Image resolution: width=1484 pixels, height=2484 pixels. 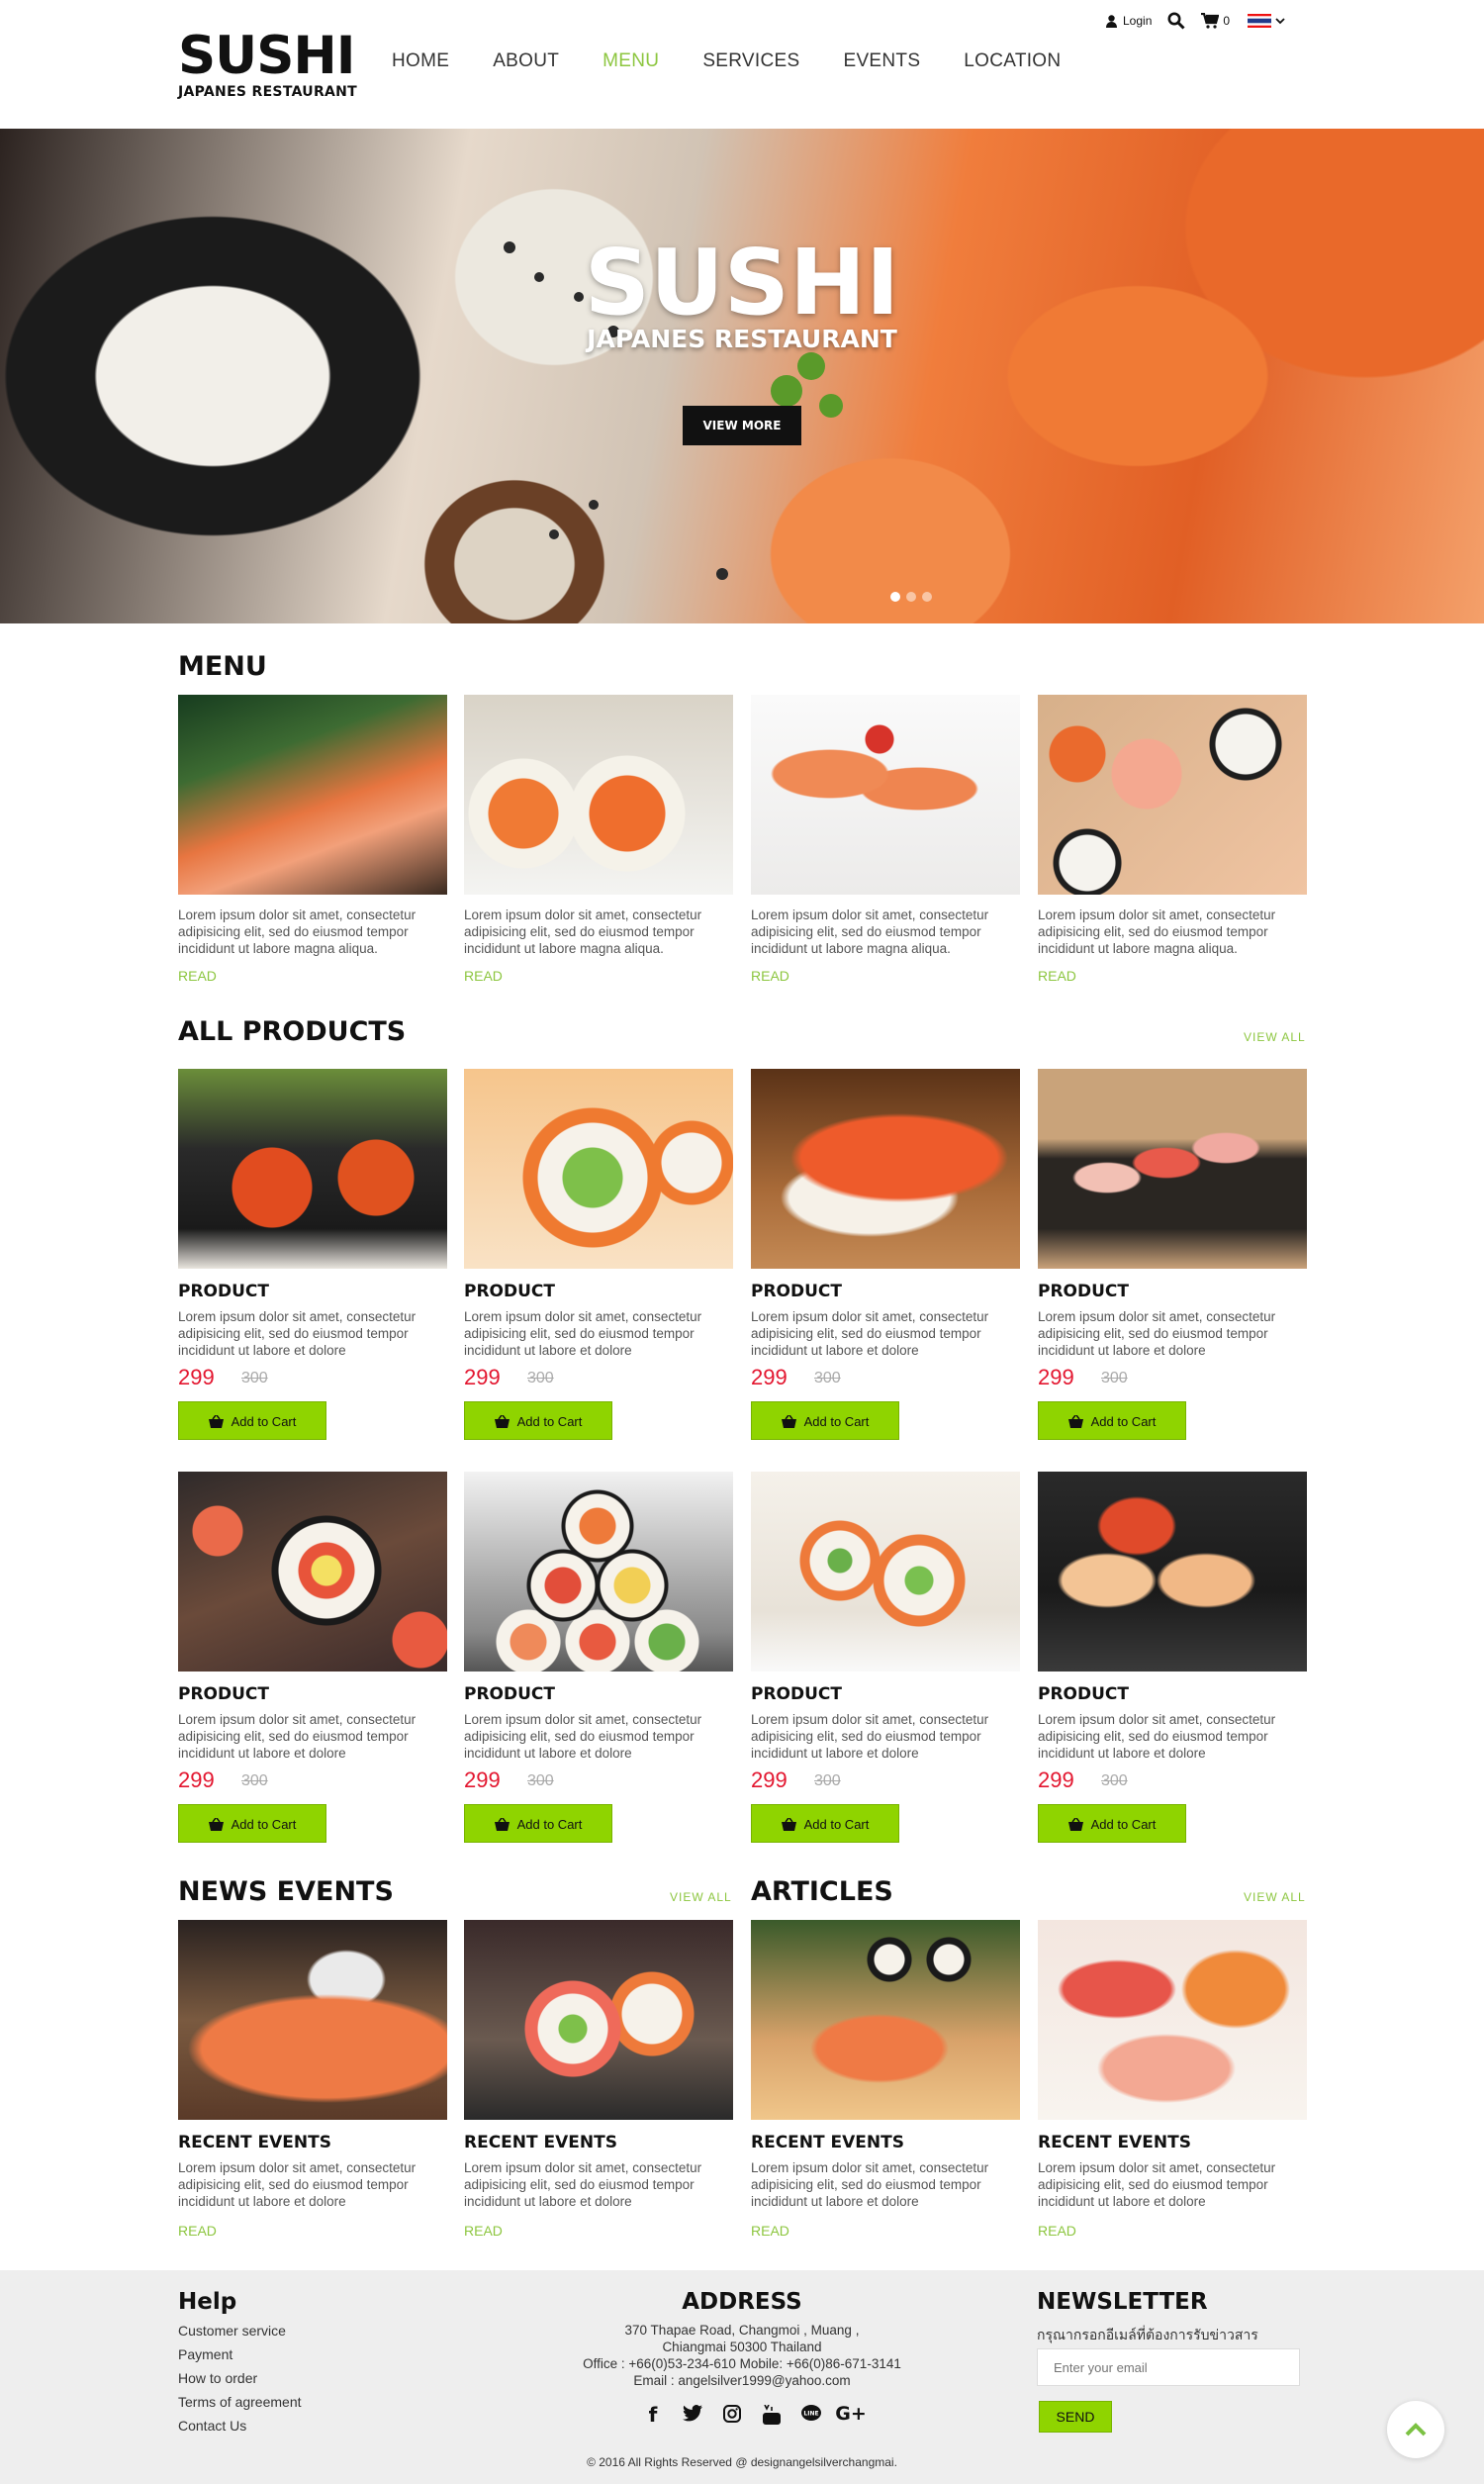 I want to click on youtube-icon, so click(x=771, y=2416).